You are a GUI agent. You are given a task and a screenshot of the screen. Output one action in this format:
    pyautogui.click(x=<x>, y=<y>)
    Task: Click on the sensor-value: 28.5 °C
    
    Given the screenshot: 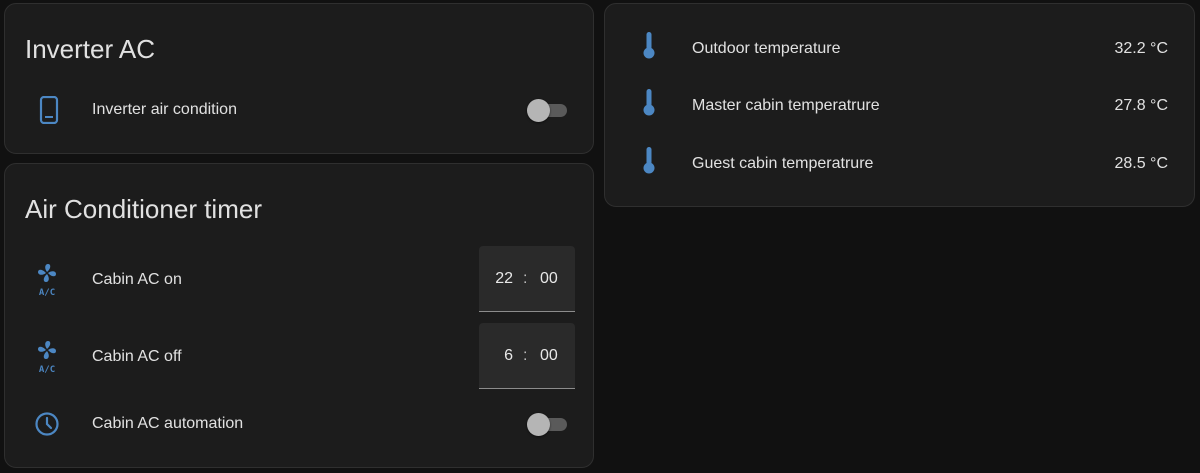 What is the action you would take?
    pyautogui.click(x=1141, y=163)
    